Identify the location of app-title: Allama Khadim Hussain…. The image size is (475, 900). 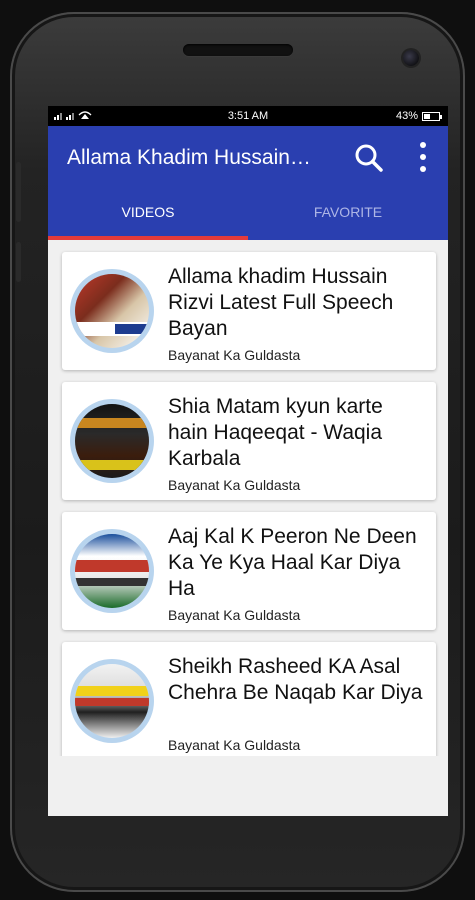
(189, 157).